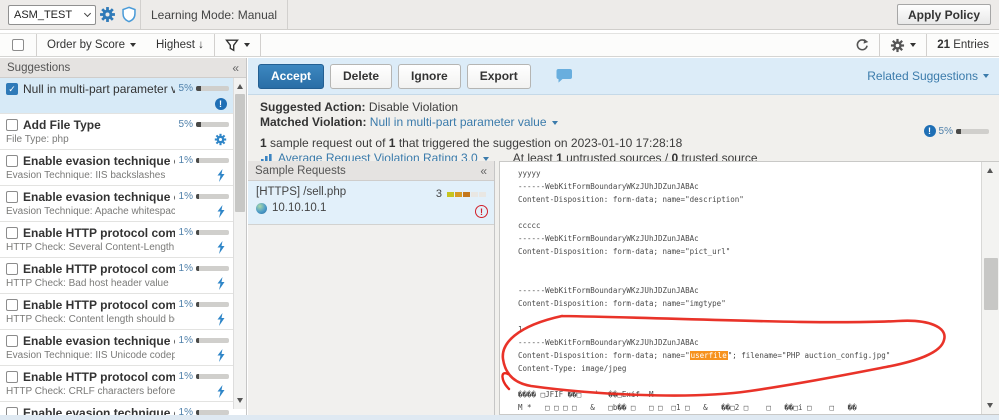  I want to click on suggested-action-value: Disable Violation, so click(413, 107).